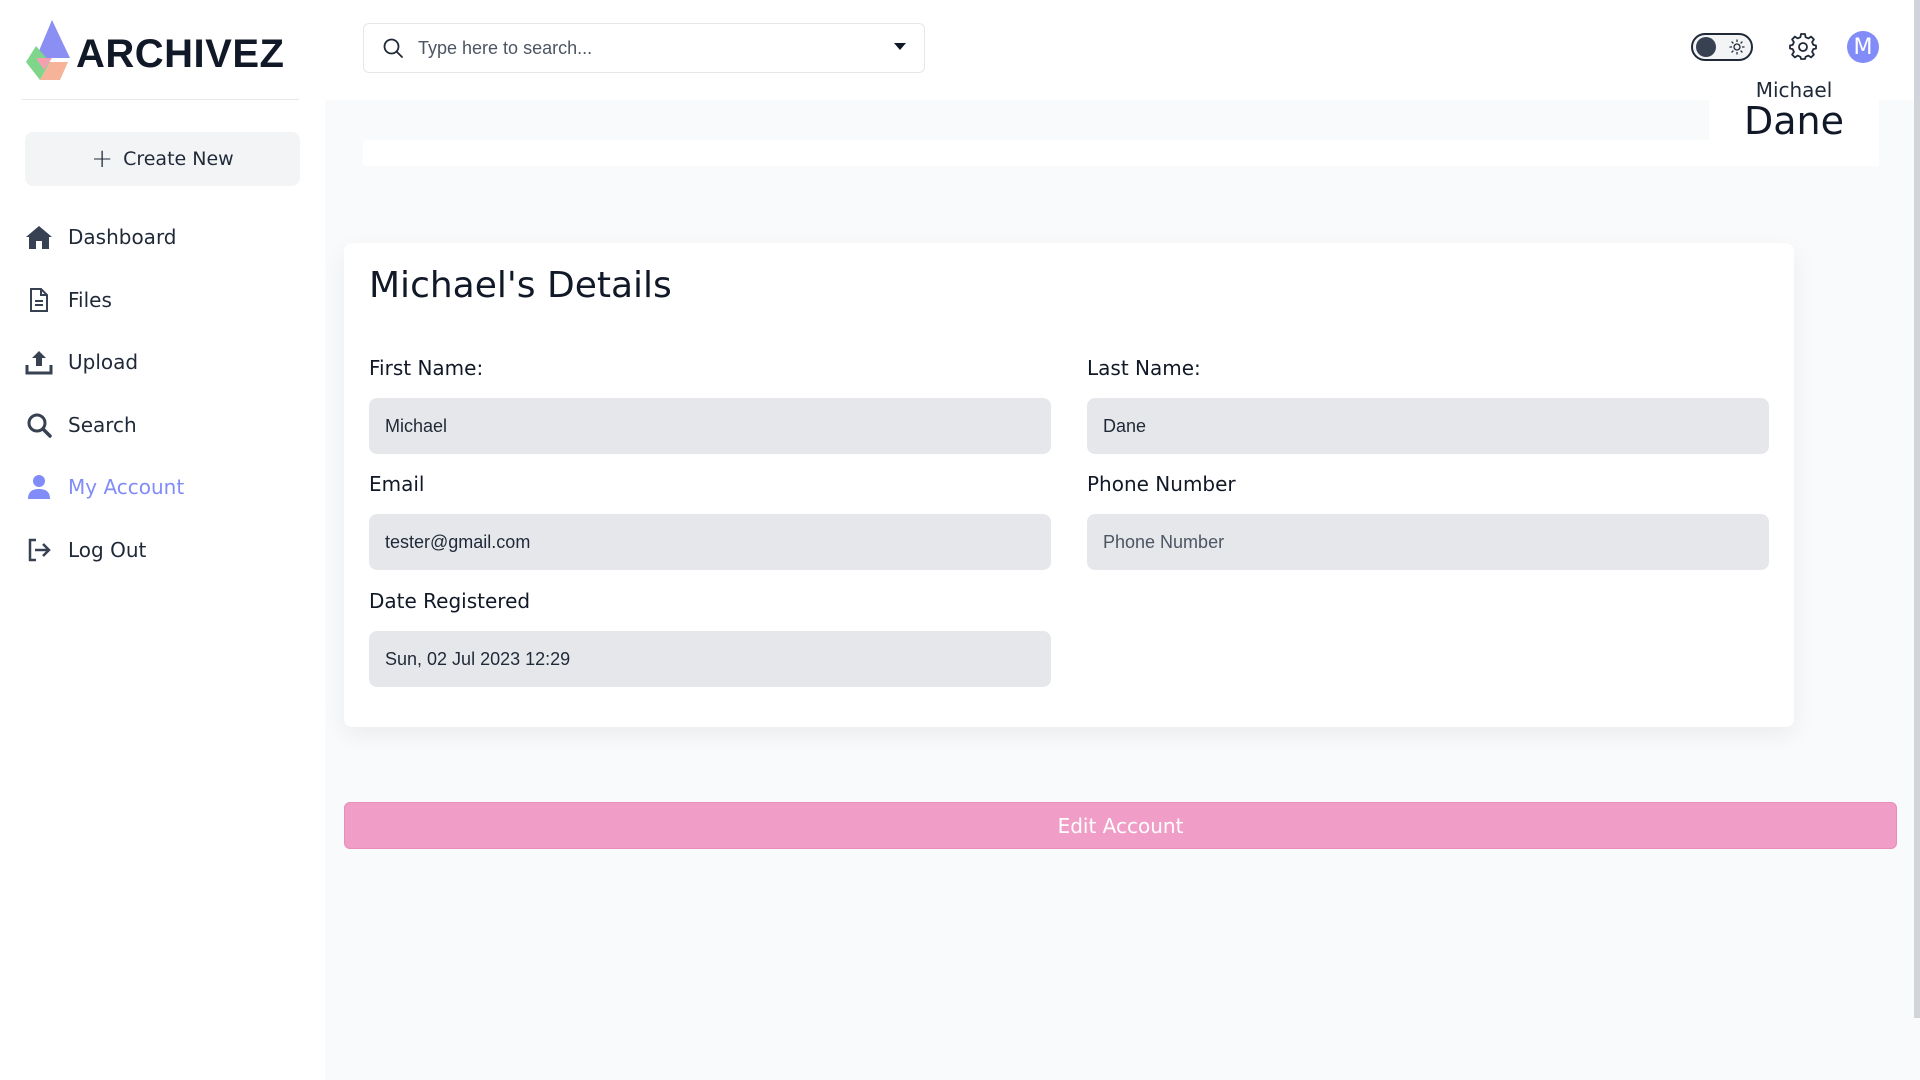 The height and width of the screenshot is (1080, 1920). I want to click on email-field, so click(710, 542).